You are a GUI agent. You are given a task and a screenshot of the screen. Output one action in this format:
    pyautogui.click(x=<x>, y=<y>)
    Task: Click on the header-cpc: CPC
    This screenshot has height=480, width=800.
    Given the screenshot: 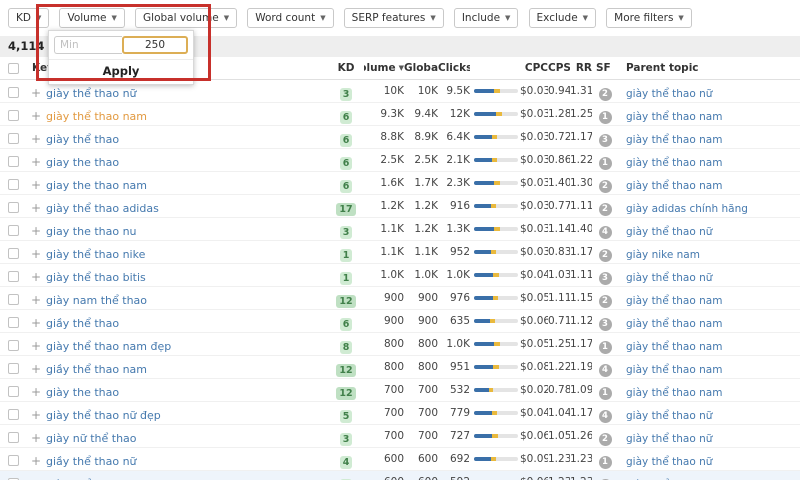 What is the action you would take?
    pyautogui.click(x=534, y=68)
    